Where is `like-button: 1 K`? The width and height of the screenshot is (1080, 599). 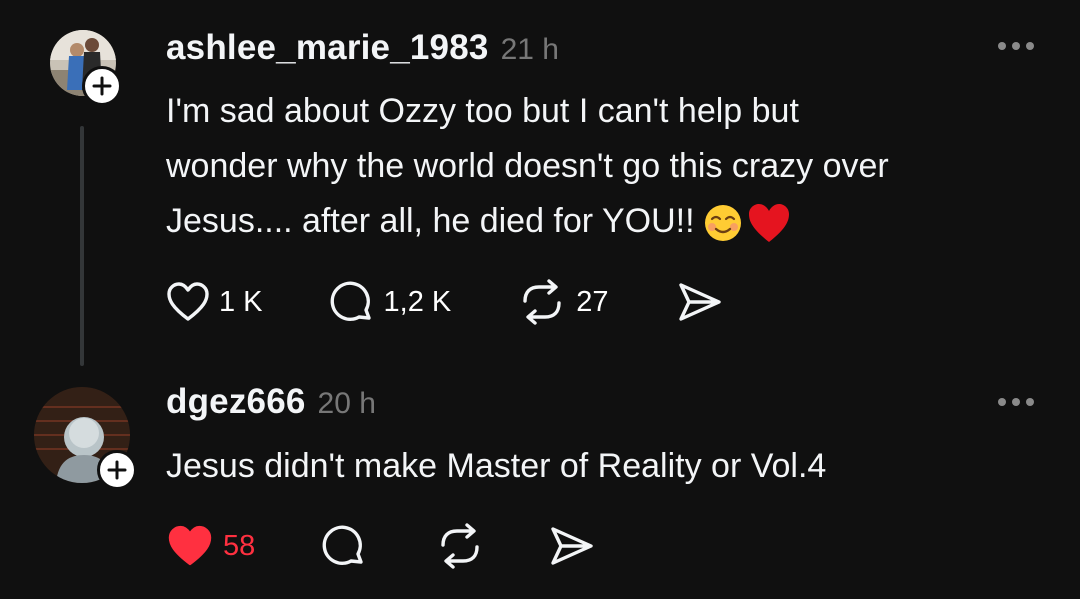 like-button: 1 K is located at coordinates (214, 302).